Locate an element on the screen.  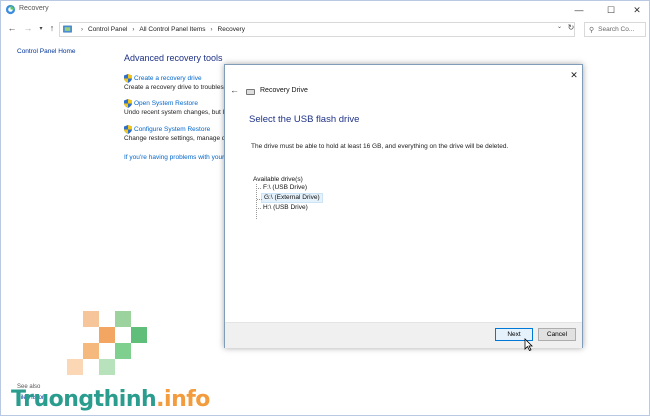
arrow-right-icon: → is located at coordinates (28, 28).